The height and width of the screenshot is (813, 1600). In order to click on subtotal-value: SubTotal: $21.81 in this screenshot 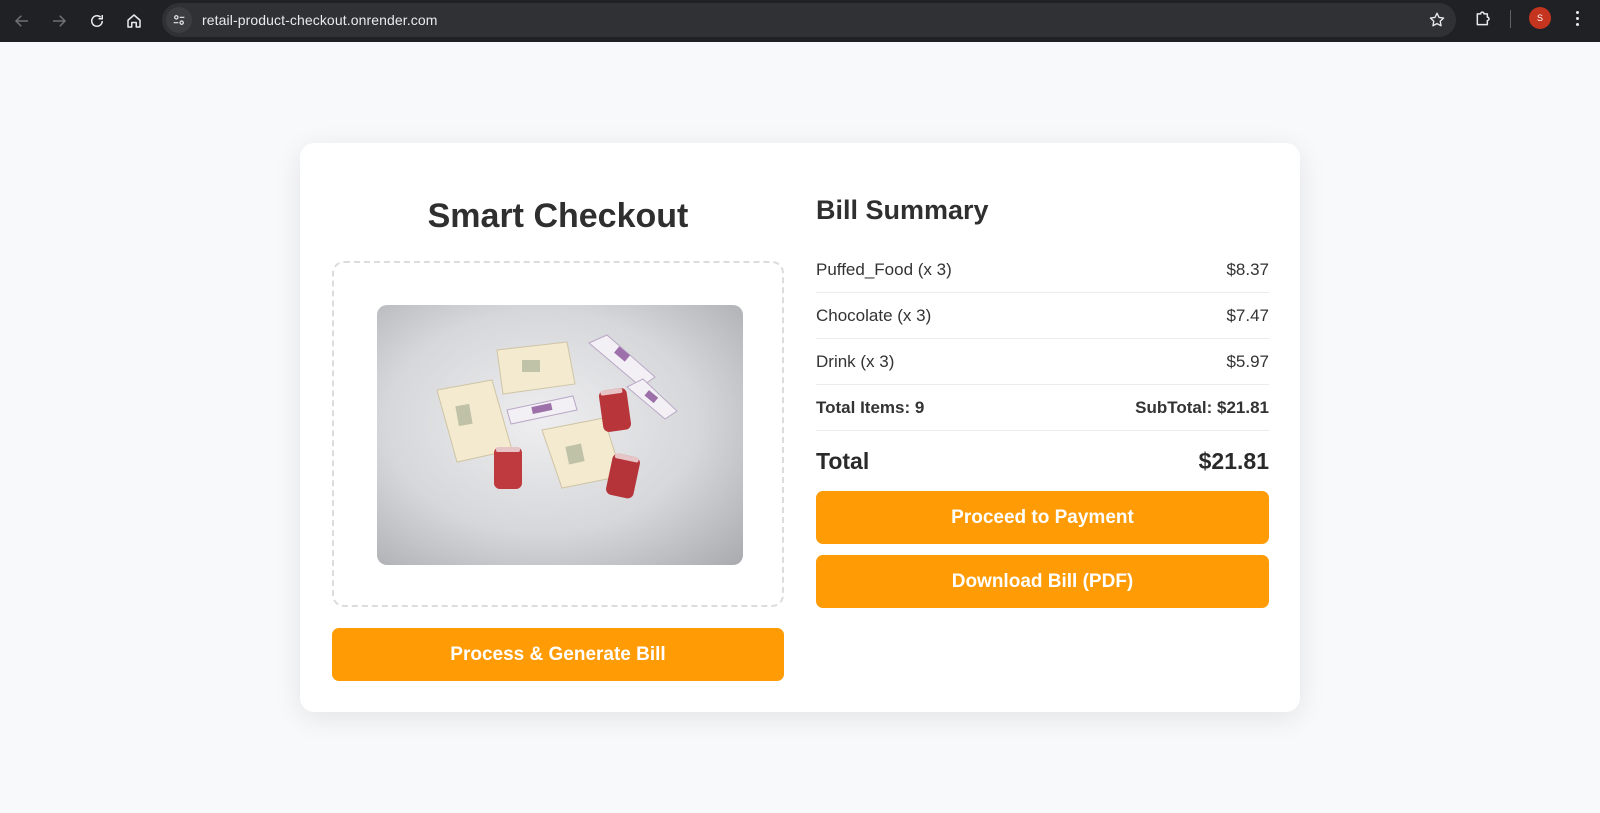, I will do `click(1202, 407)`.